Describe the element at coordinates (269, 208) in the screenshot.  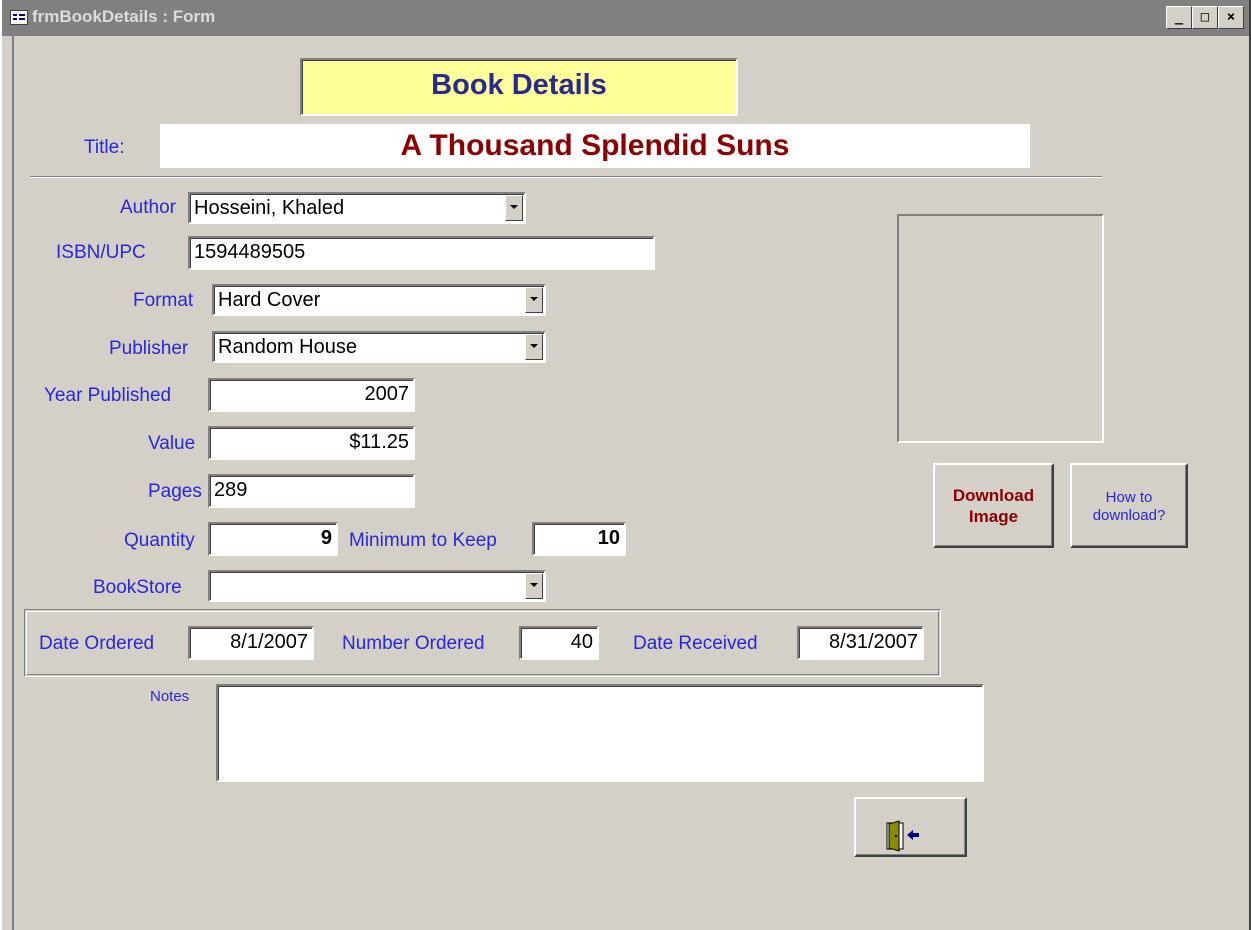
I see `author-value: Hosseini, Khaled` at that location.